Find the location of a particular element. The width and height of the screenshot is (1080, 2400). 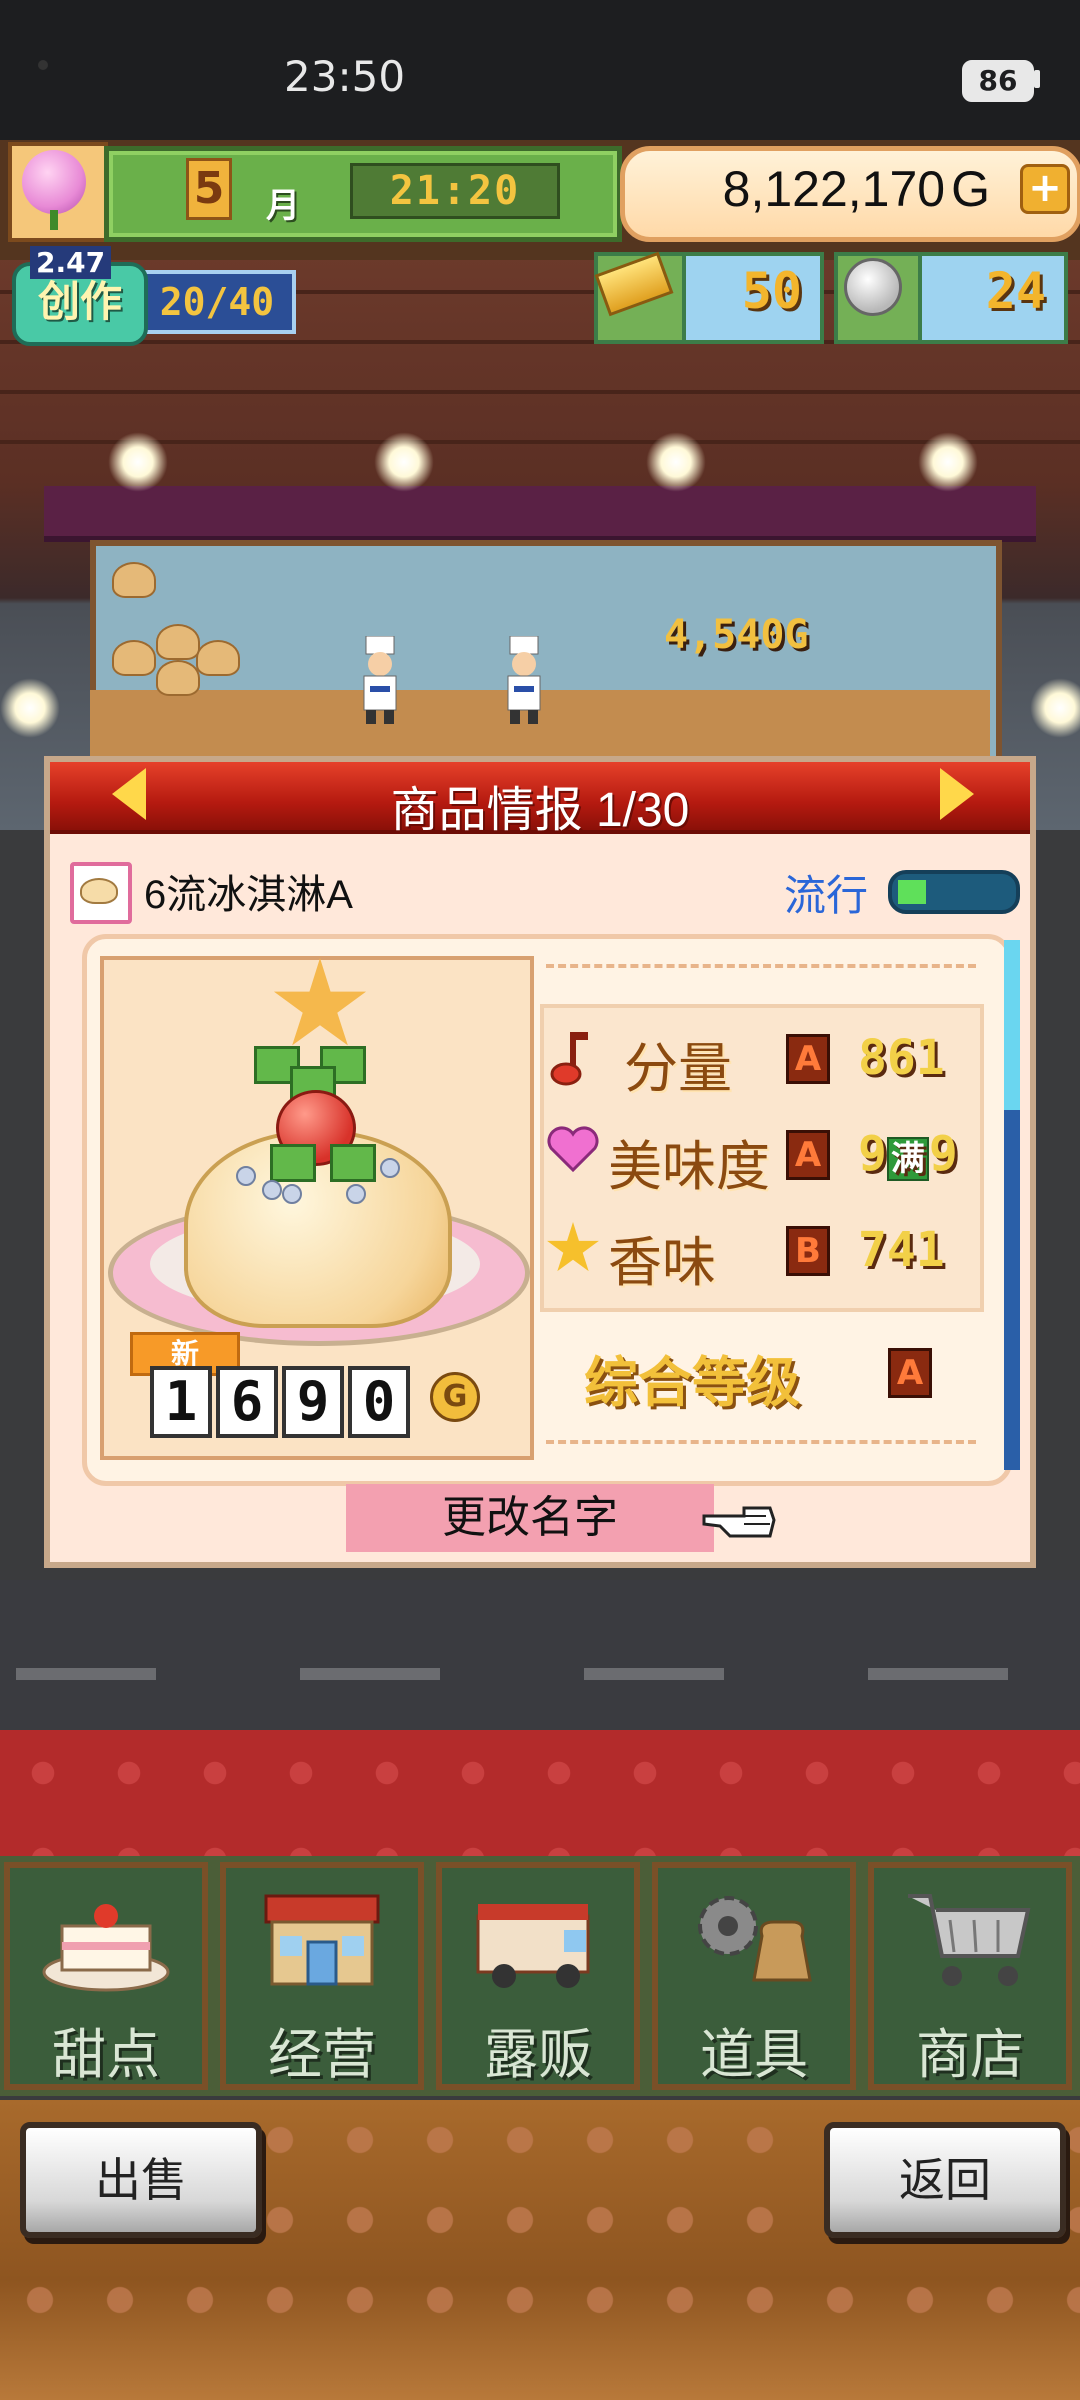

menu-label-management: 经营 is located at coordinates (322, 2055).